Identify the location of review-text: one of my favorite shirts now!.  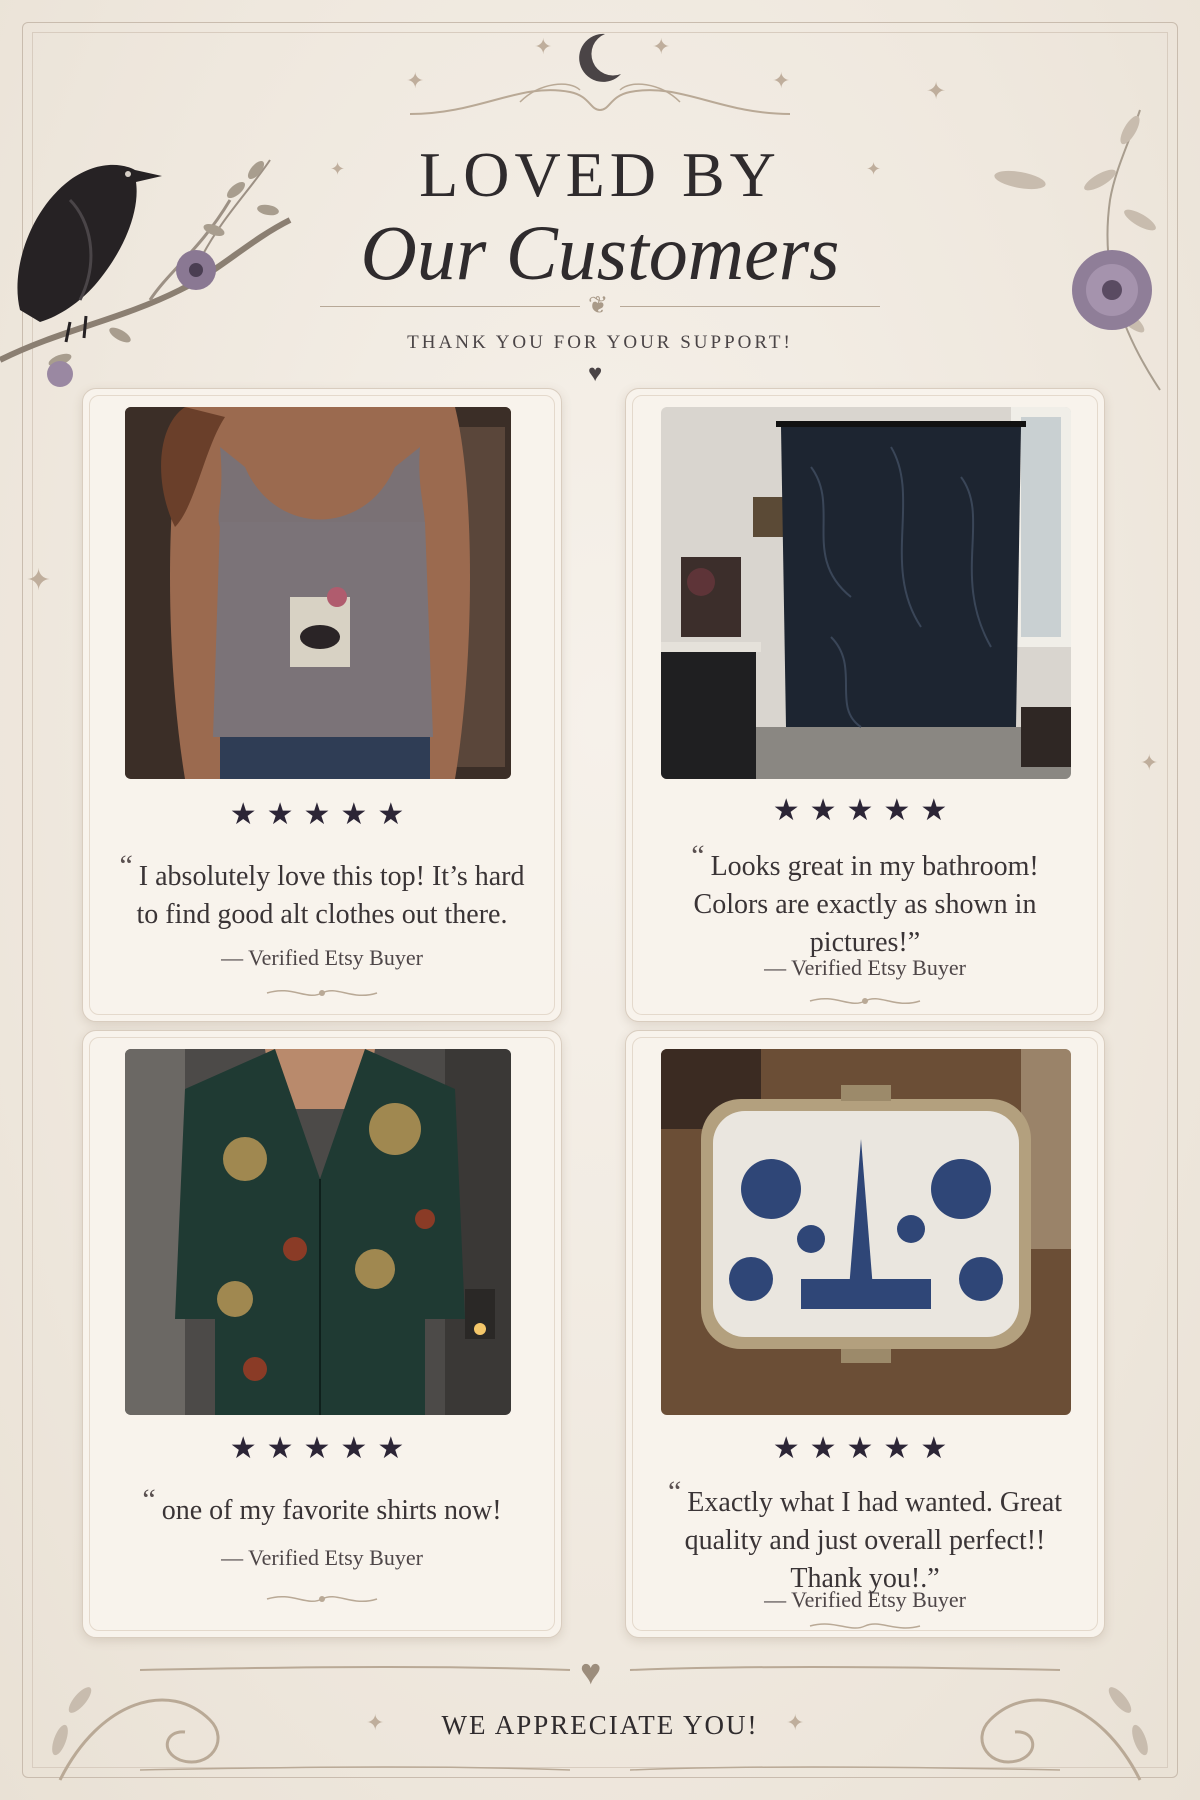
(331, 1510).